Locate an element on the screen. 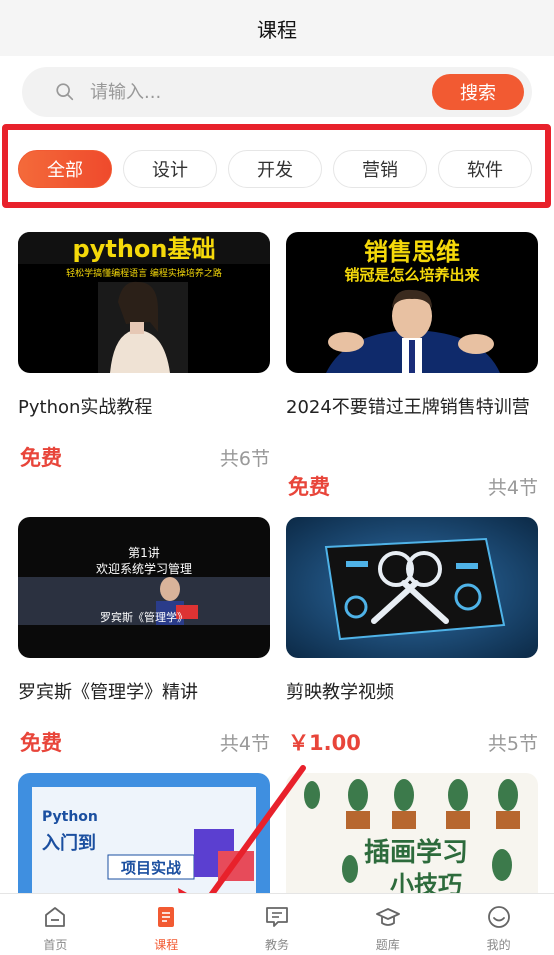 Image resolution: width=554 pixels, height=955 pixels. chat-icon is located at coordinates (277, 917).